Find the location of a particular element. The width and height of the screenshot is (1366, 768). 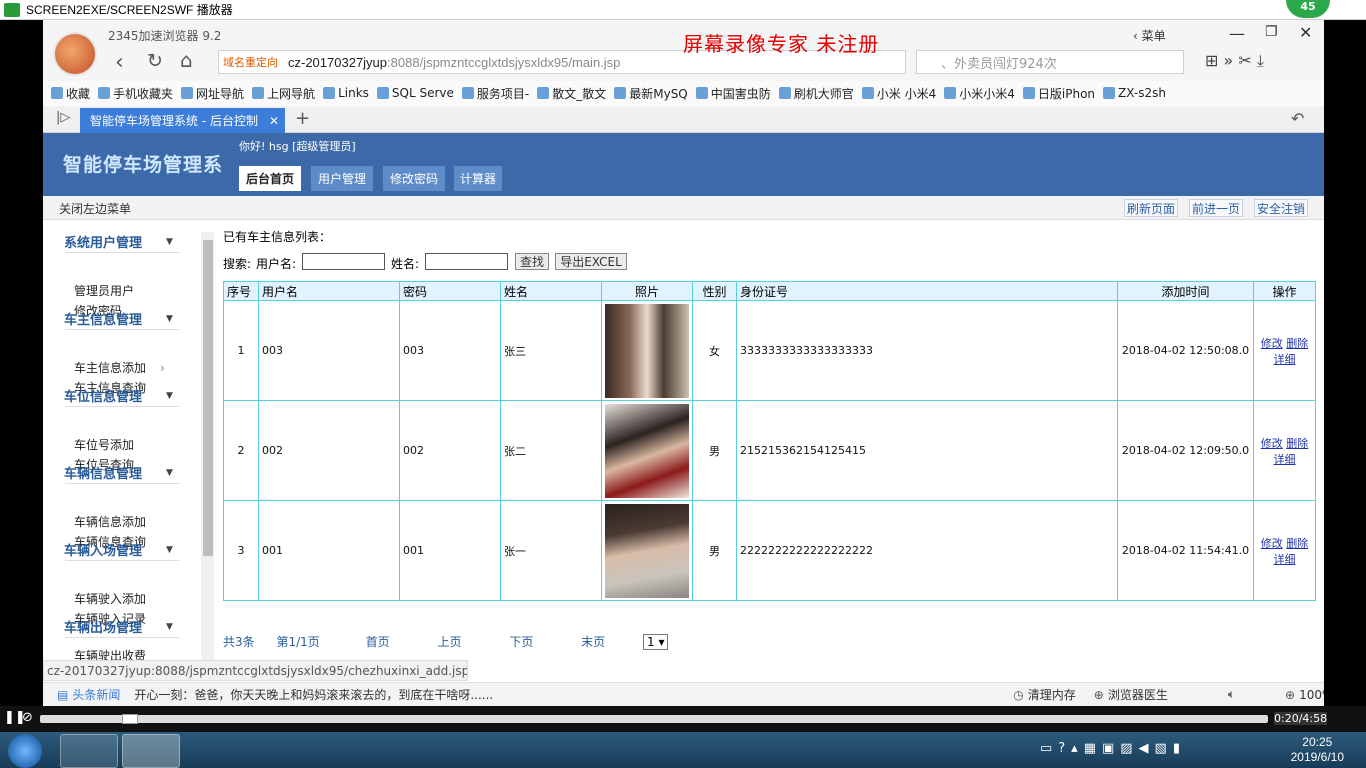

bookmark-item: 散文_散文 is located at coordinates (571, 93).